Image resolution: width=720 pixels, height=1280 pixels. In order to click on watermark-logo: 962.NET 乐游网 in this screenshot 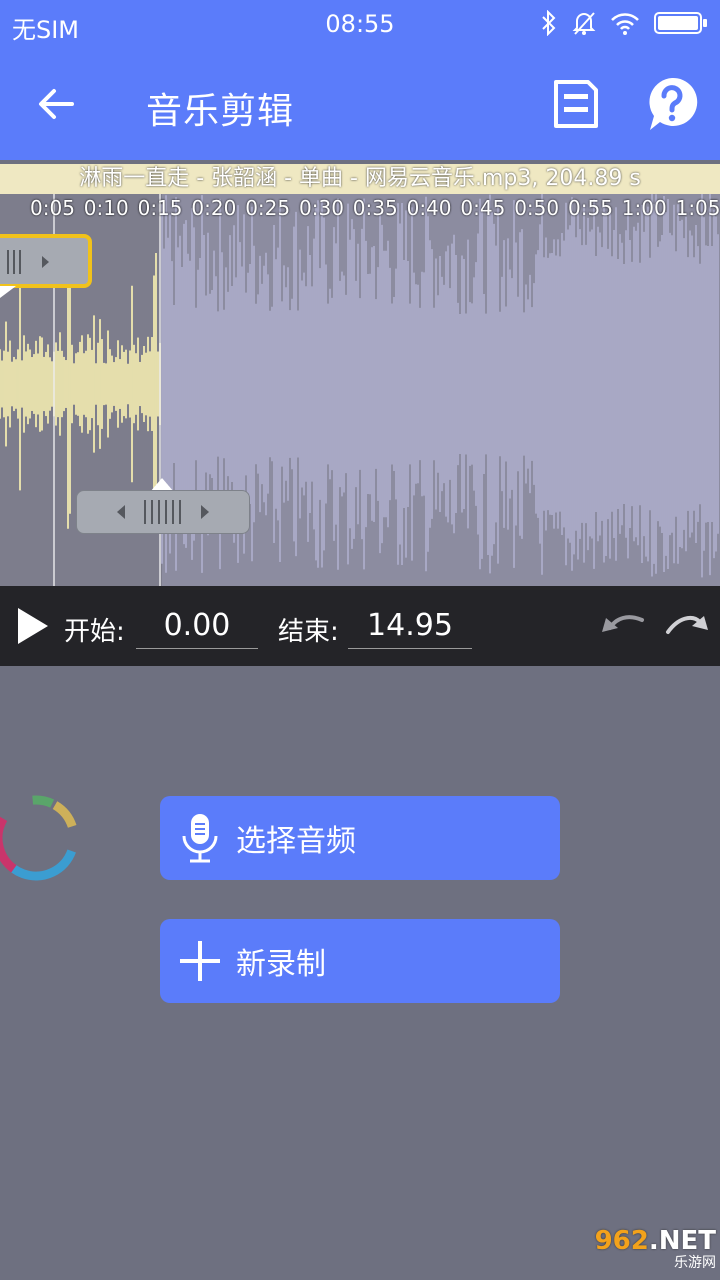, I will do `click(650, 1251)`.